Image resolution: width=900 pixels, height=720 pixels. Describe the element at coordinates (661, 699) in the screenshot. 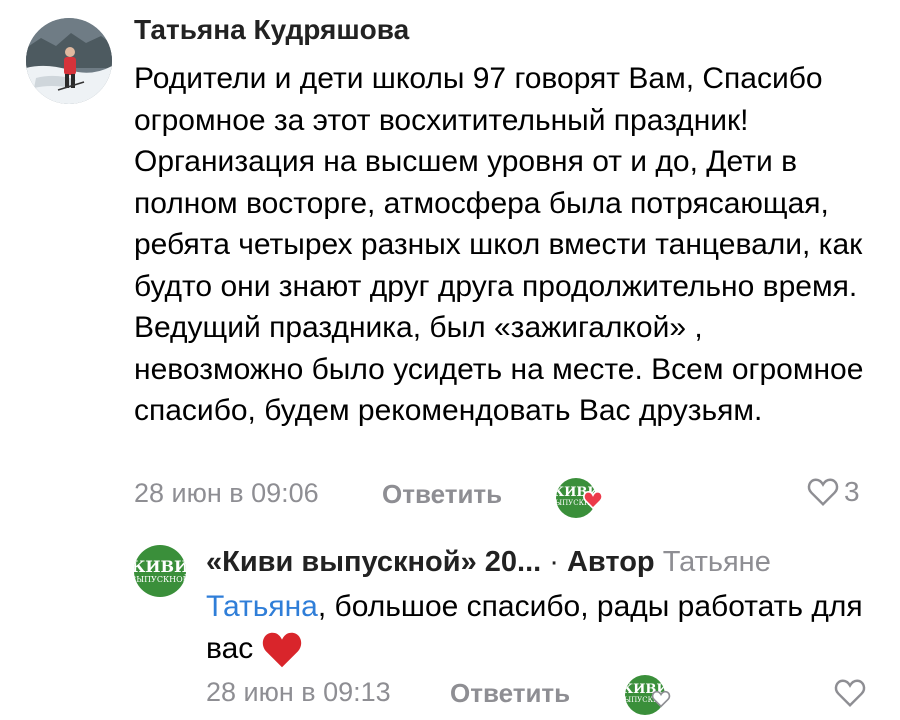

I see `reply-reaction-heart-icon` at that location.